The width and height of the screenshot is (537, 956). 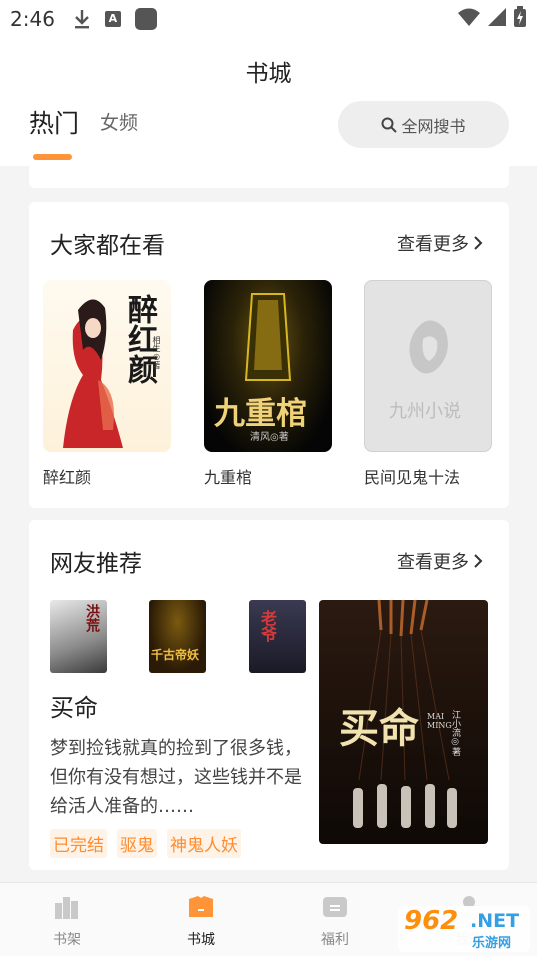 What do you see at coordinates (268, 19) in the screenshot?
I see `status-bar: 2:46 A` at bounding box center [268, 19].